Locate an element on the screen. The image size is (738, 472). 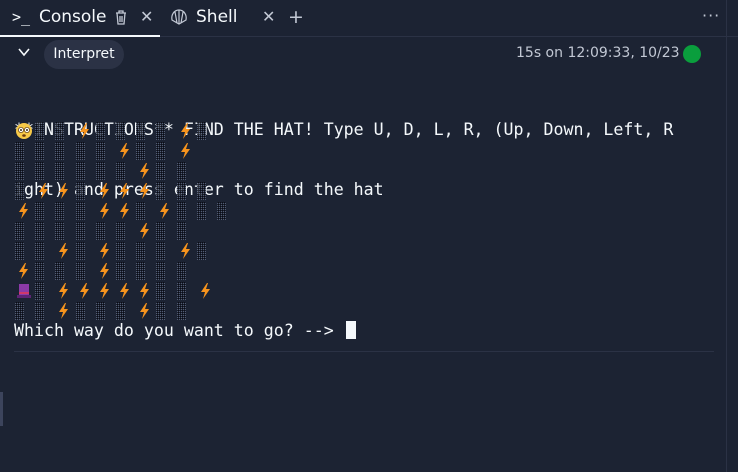
interpret-button: Interpret is located at coordinates (84, 54).